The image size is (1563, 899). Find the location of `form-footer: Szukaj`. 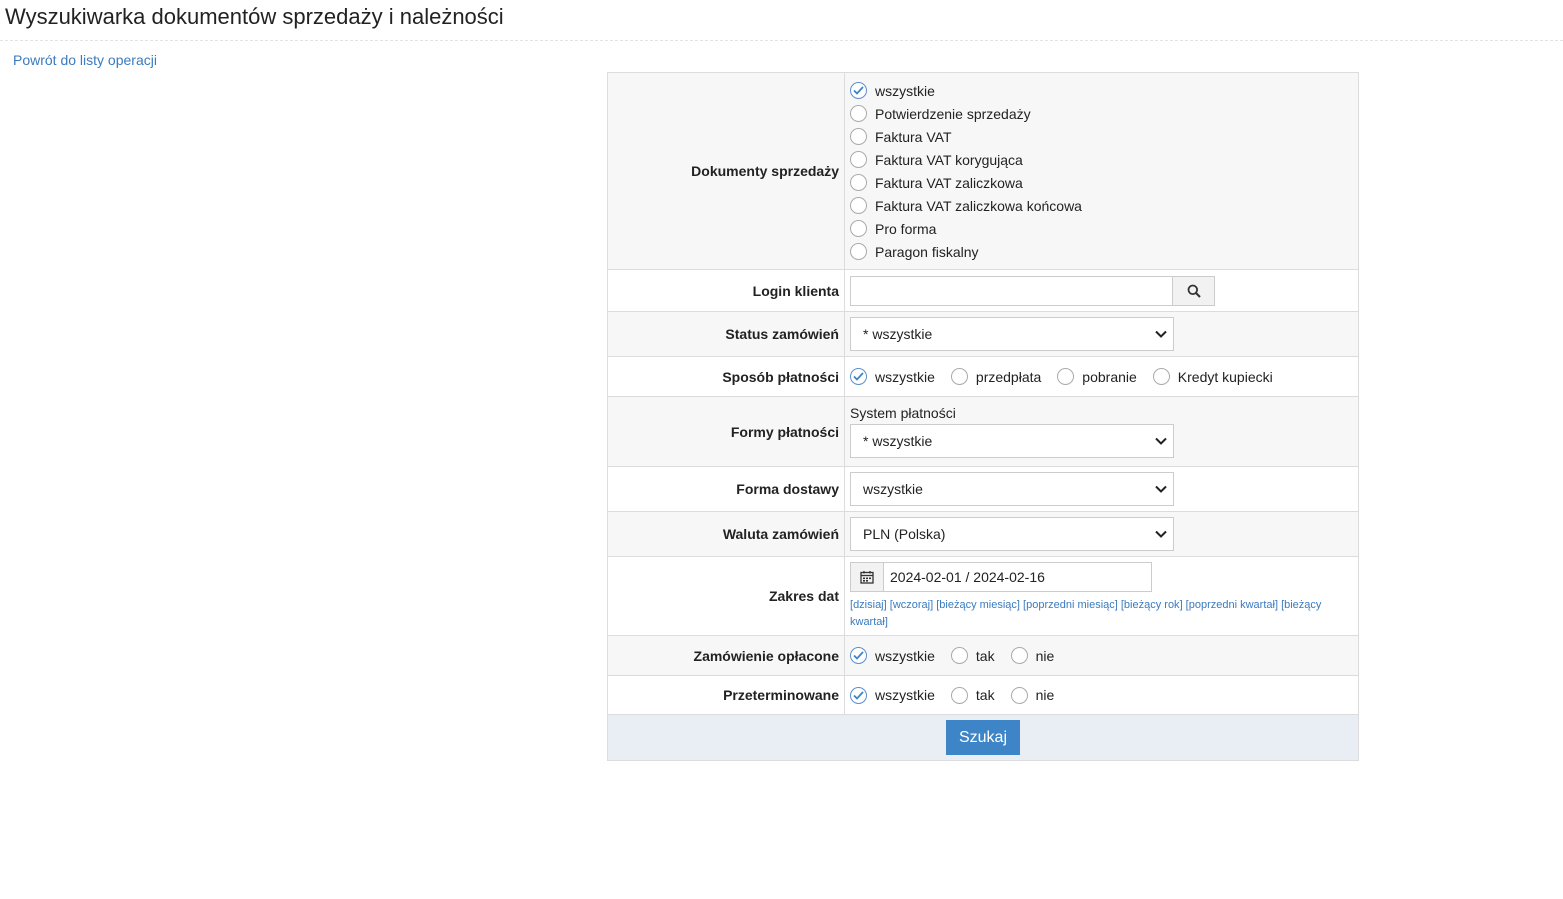

form-footer: Szukaj is located at coordinates (983, 738).